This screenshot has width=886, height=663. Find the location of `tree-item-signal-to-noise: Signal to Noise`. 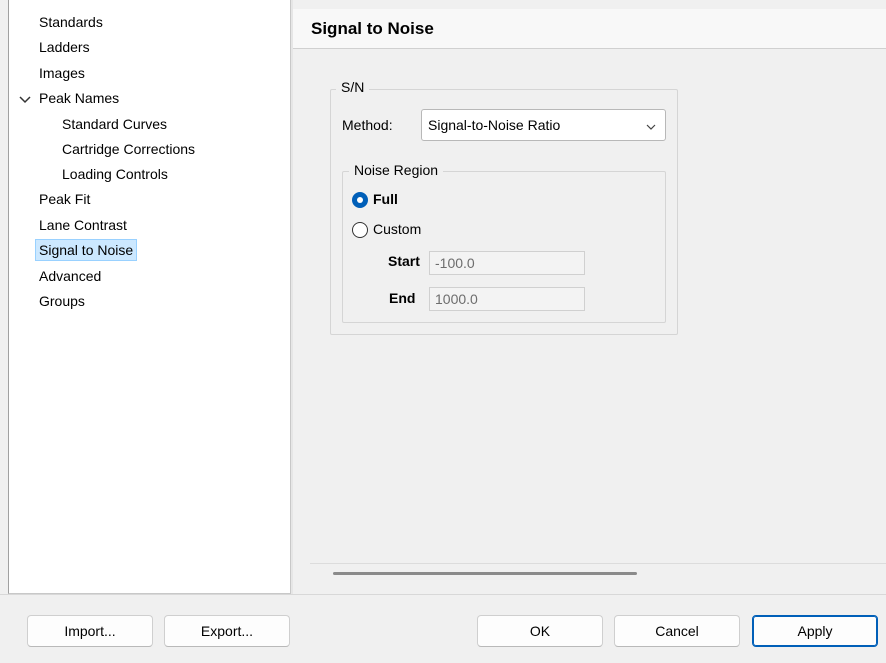

tree-item-signal-to-noise: Signal to Noise is located at coordinates (86, 250).